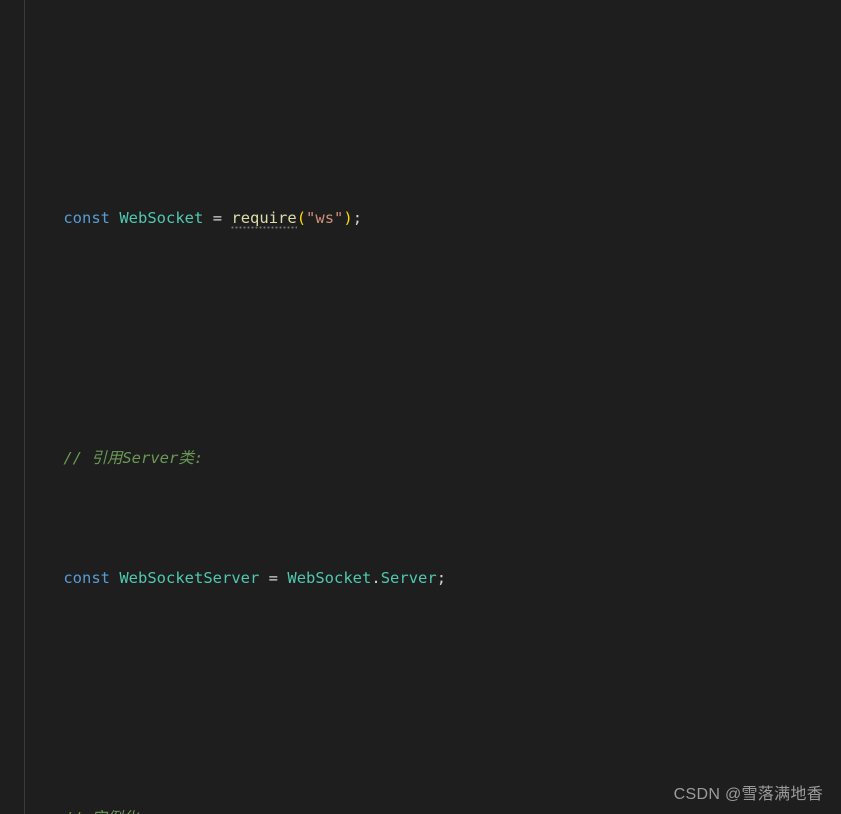 This screenshot has height=814, width=841. I want to click on token-identifier-websocket-2: WebSocket, so click(329, 578).